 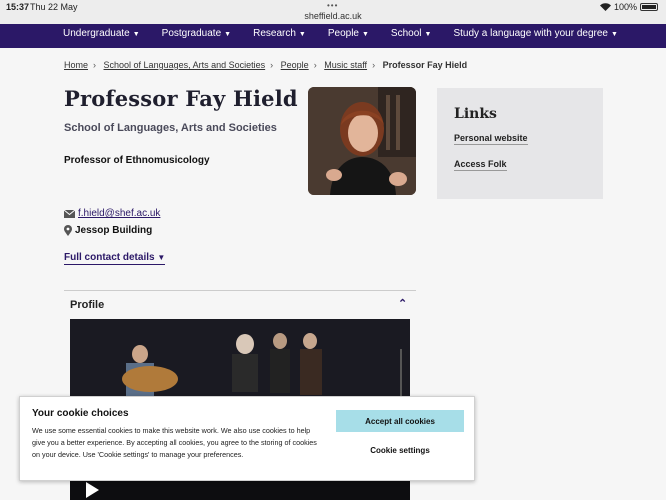 What do you see at coordinates (170, 128) in the screenshot?
I see `school-name: School of Languages, Arts and Societies` at bounding box center [170, 128].